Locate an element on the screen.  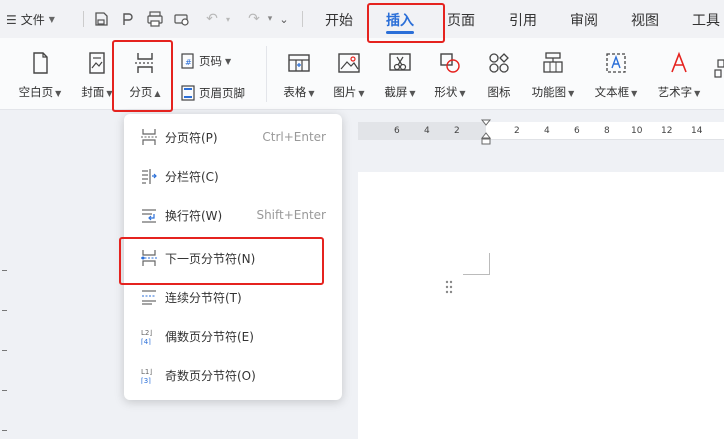
column-break-icon is located at coordinates (149, 176).